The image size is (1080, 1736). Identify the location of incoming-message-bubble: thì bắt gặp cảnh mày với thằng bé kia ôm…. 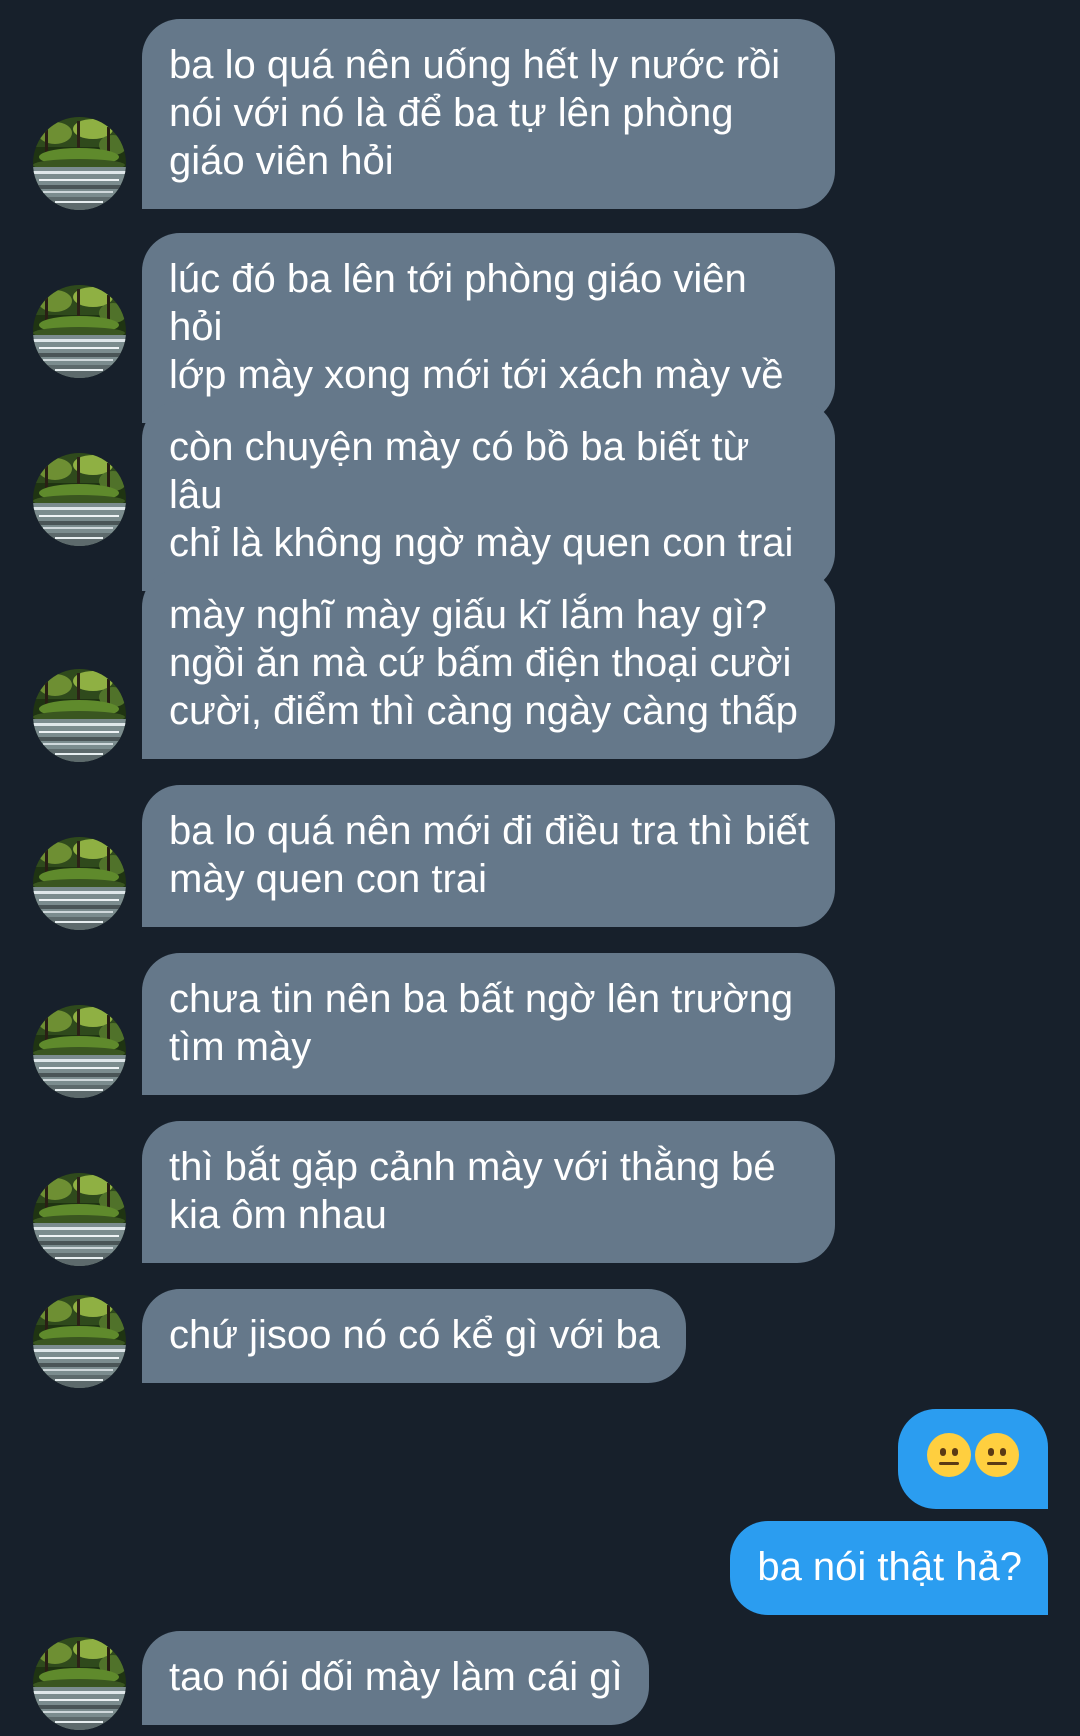
(488, 1192).